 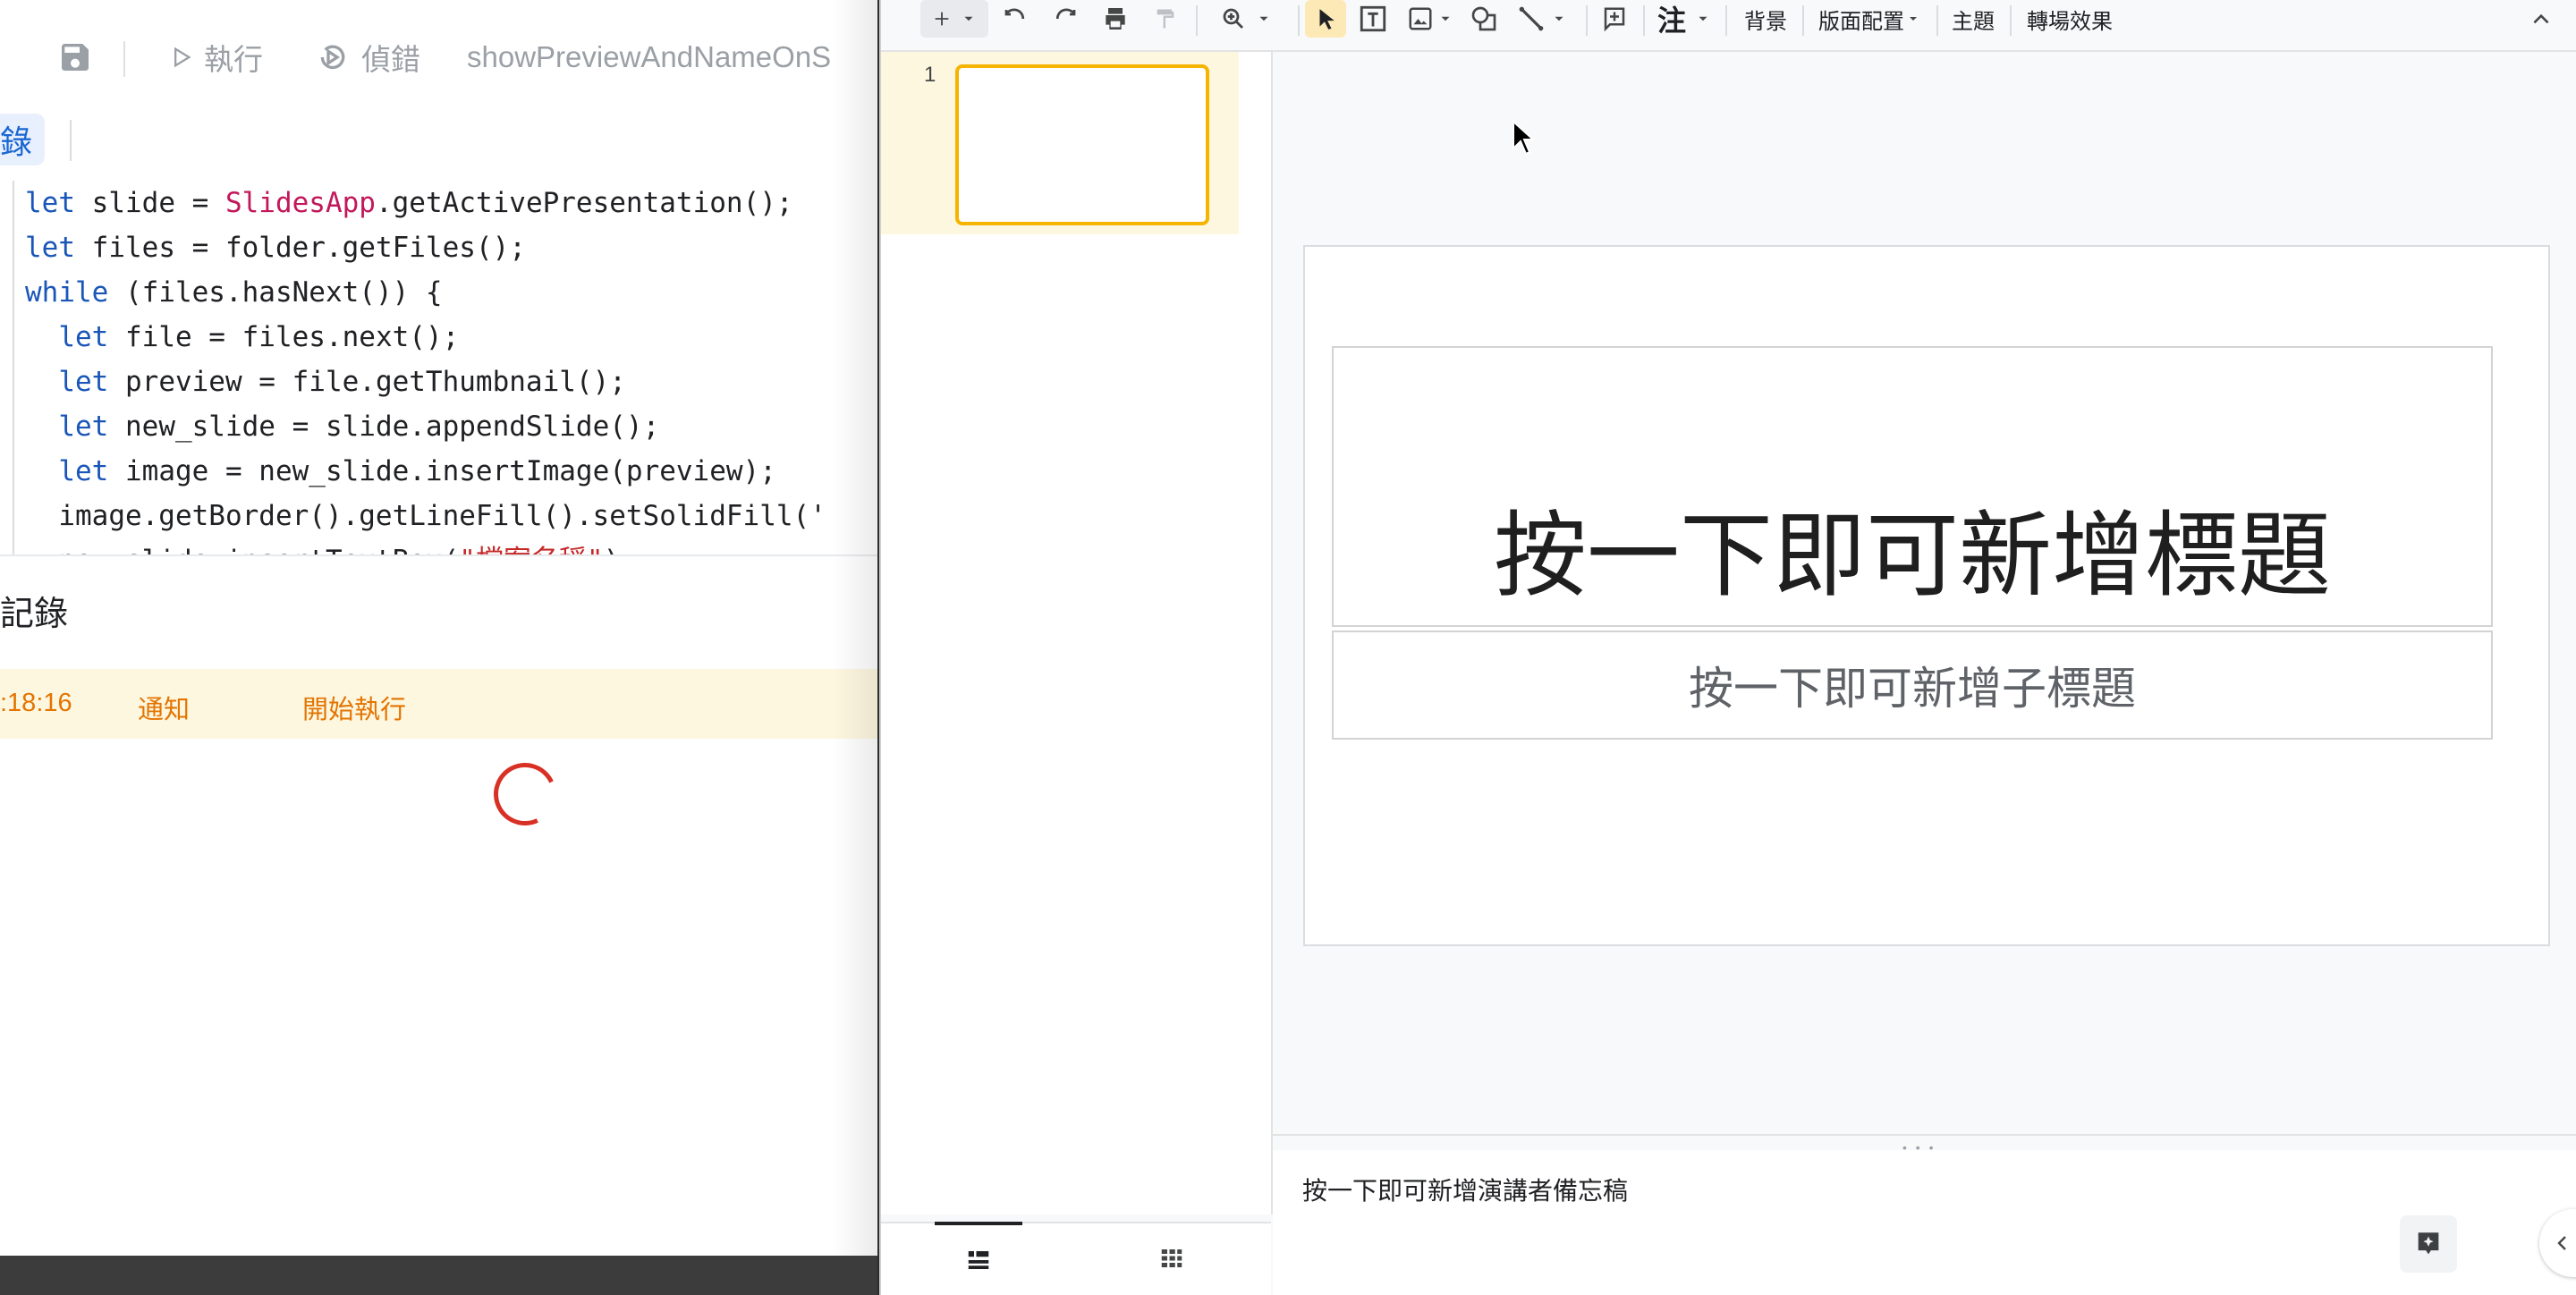 I want to click on text-box-icon, so click(x=1373, y=19).